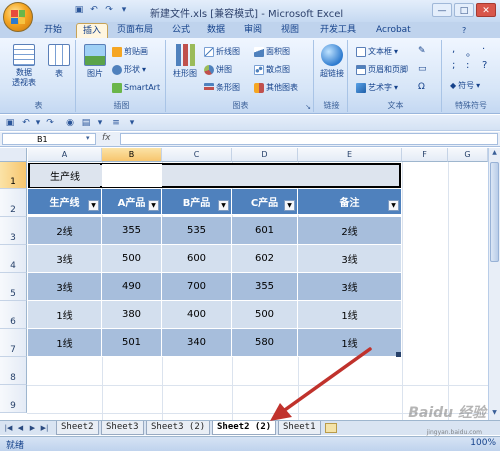 The width and height of the screenshot is (500, 451). Describe the element at coordinates (216, 30) in the screenshot. I see `tab-data: 数据` at that location.